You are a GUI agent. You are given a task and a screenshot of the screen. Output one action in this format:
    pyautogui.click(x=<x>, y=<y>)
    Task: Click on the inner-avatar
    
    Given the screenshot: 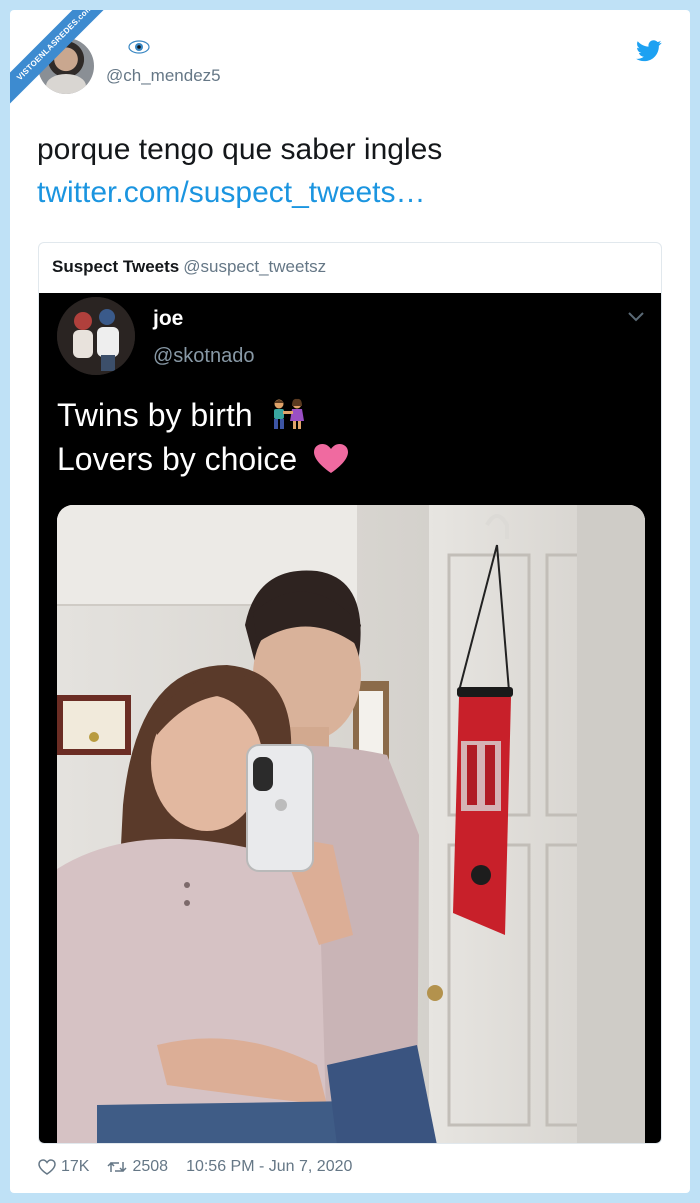 What is the action you would take?
    pyautogui.click(x=96, y=336)
    